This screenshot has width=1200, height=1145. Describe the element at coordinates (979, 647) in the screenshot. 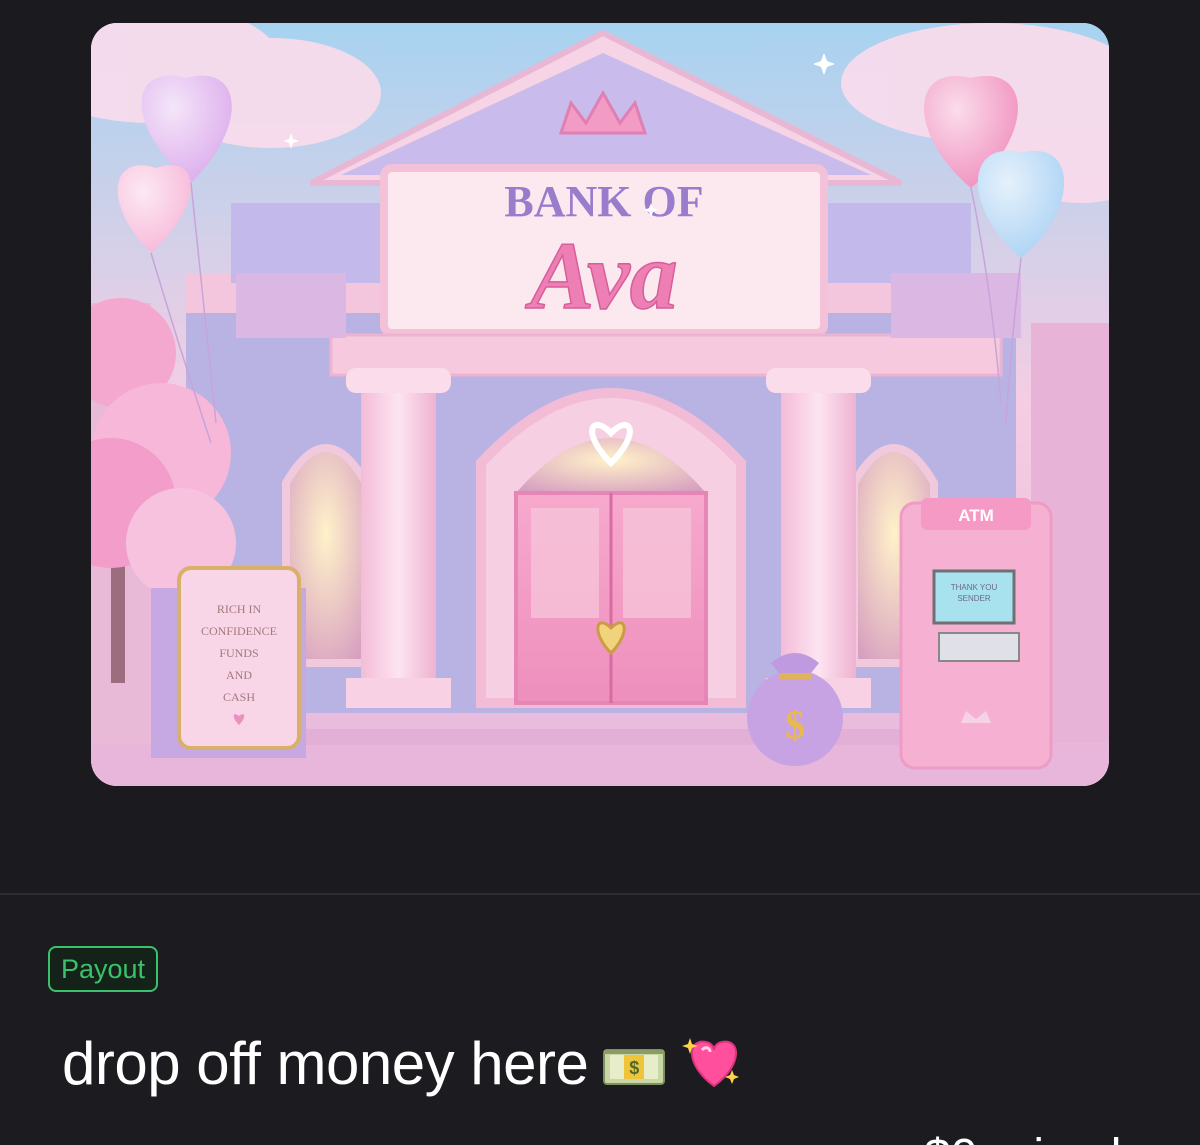

I see `atm-keypad` at that location.